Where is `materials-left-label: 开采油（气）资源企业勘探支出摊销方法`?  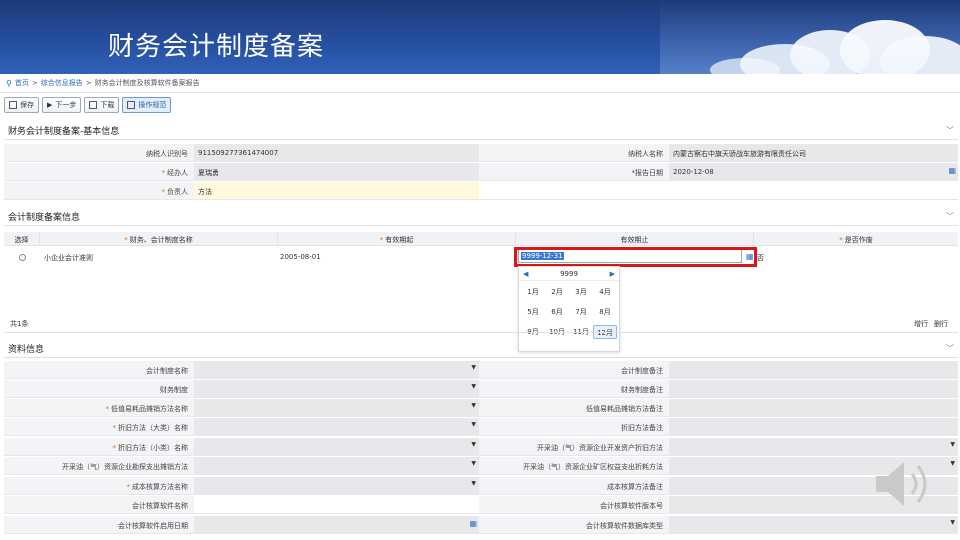 materials-left-label: 开采油（气）资源企业勘探支出摊销方法 is located at coordinates (99, 465).